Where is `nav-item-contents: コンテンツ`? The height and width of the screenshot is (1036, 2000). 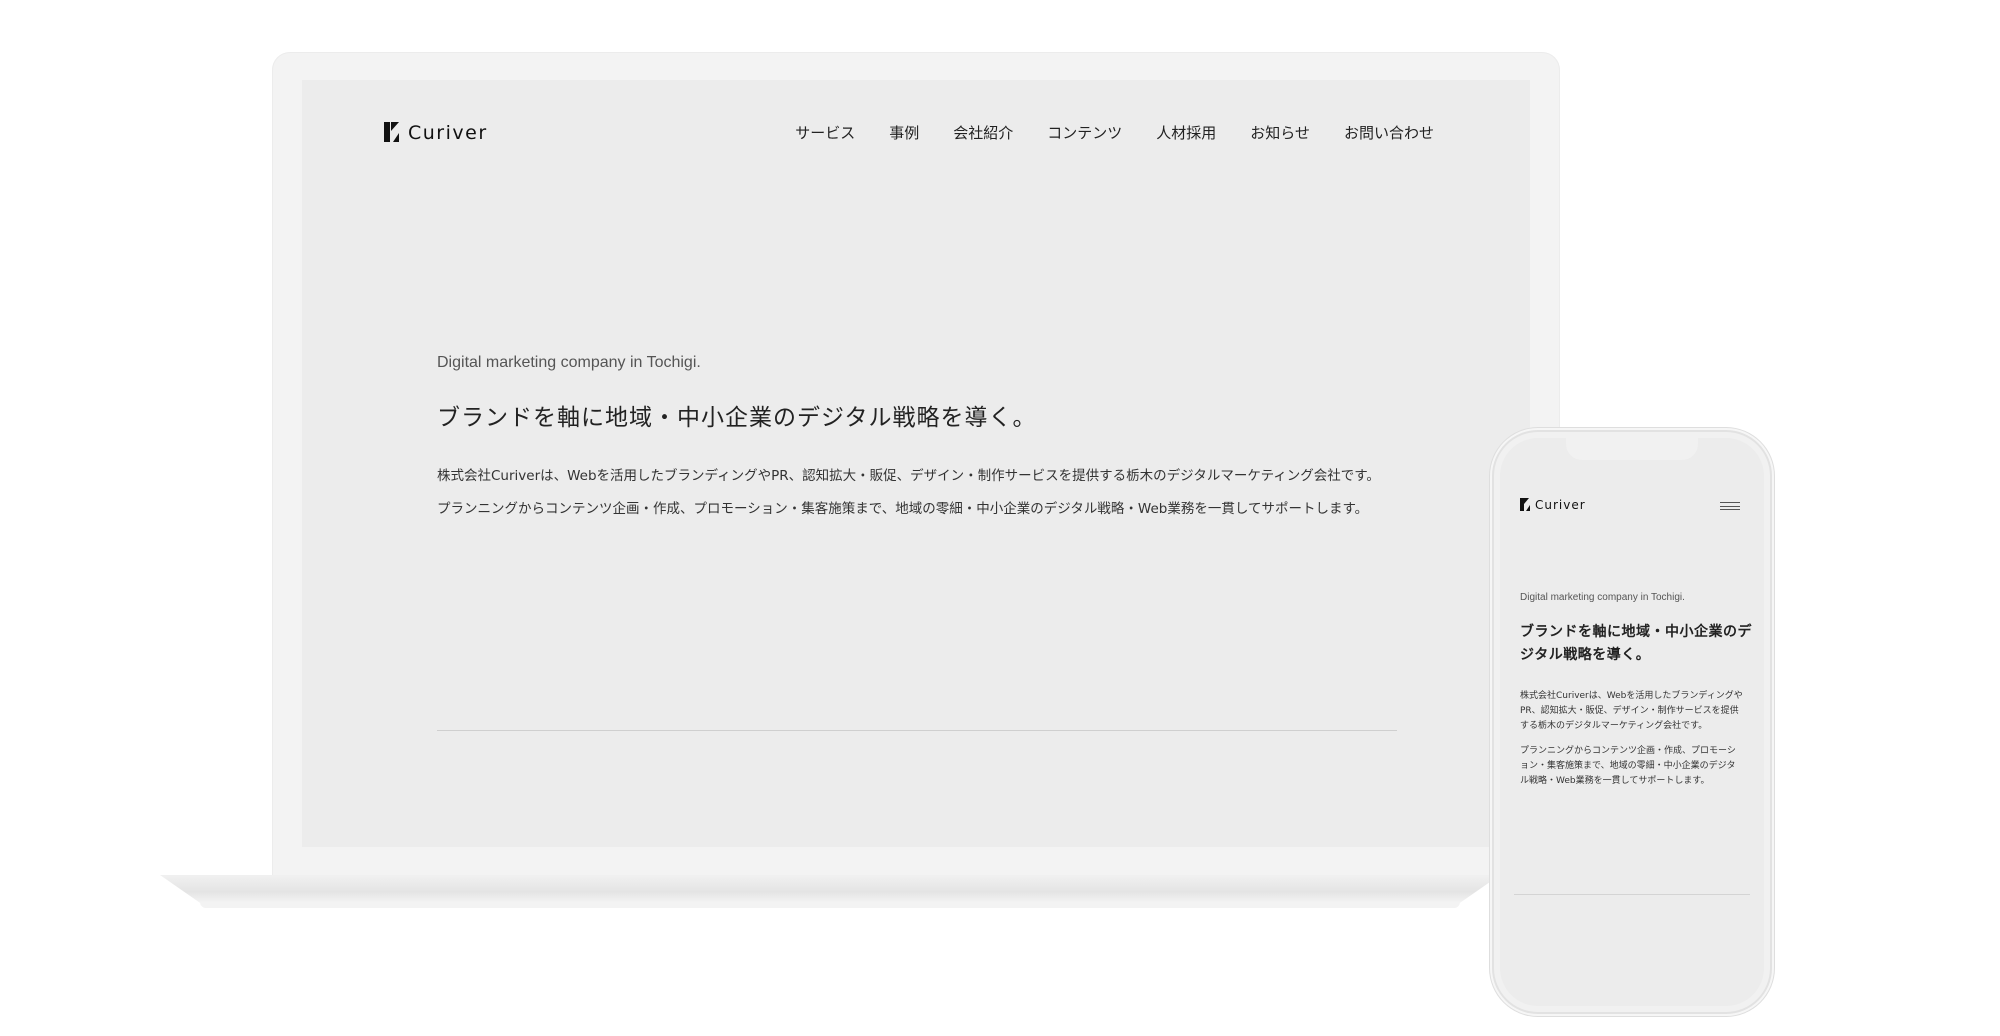 nav-item-contents: コンテンツ is located at coordinates (1084, 132).